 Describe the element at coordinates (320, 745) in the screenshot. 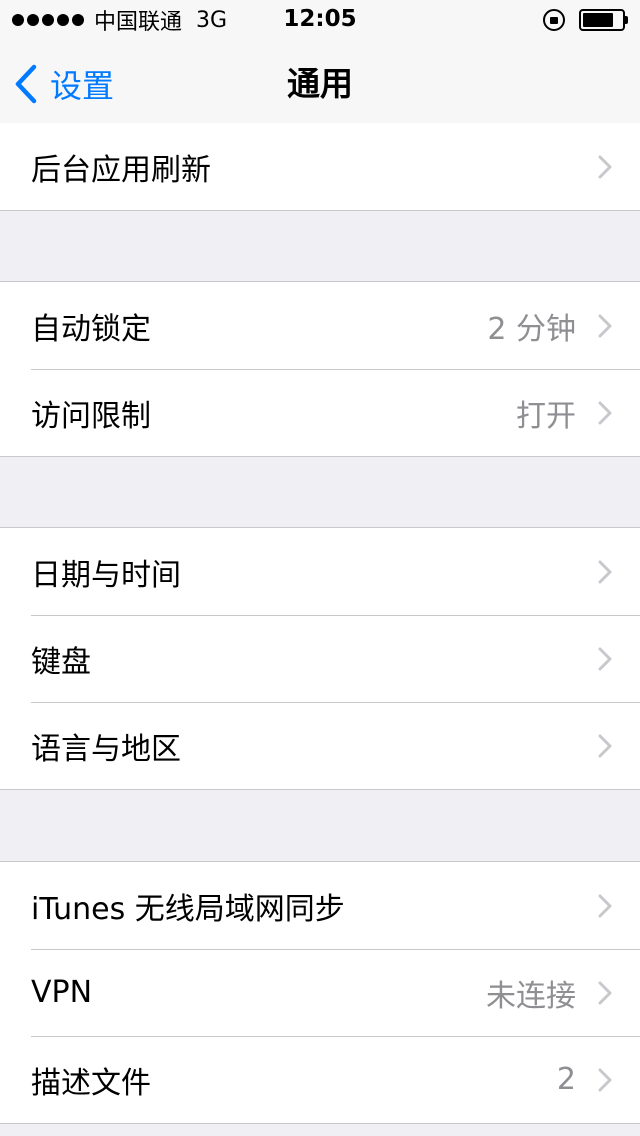

I see `row-language-region: 语言与地区` at that location.